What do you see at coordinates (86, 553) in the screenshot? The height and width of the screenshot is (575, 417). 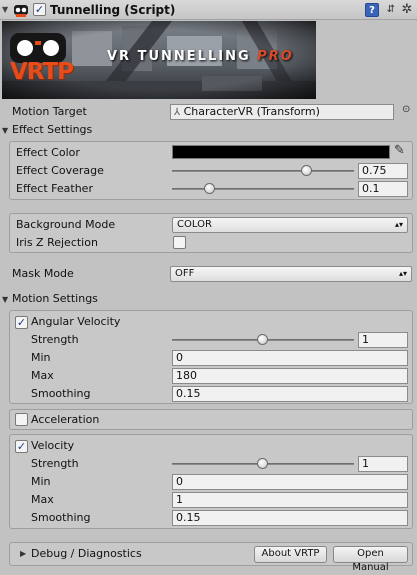 I see `debug-diagnostics-label: Debug / Diagnostics` at bounding box center [86, 553].